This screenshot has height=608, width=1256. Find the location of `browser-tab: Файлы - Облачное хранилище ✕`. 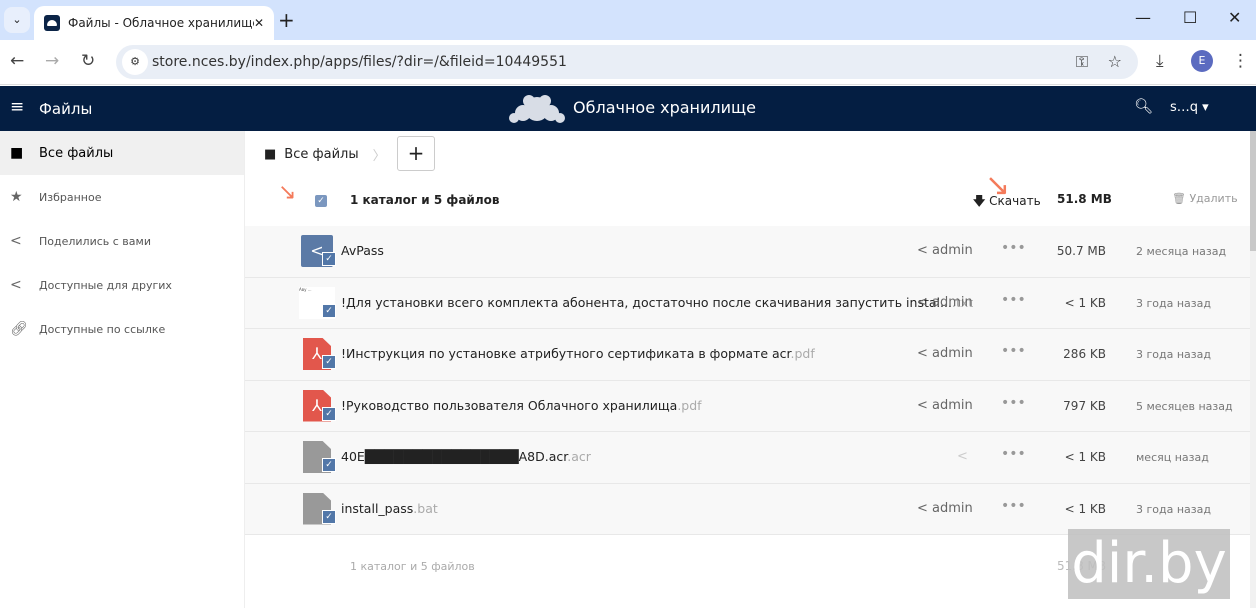

browser-tab: Файлы - Облачное хранилище ✕ is located at coordinates (154, 23).